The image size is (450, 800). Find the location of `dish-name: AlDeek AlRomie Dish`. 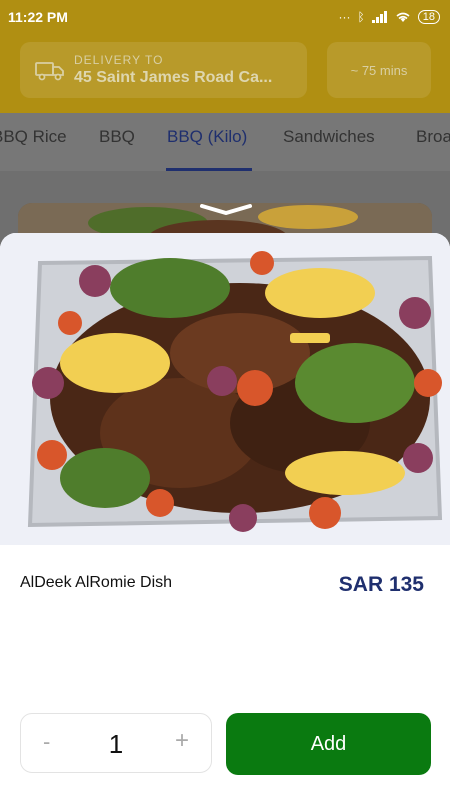

dish-name: AlDeek AlRomie Dish is located at coordinates (96, 582).